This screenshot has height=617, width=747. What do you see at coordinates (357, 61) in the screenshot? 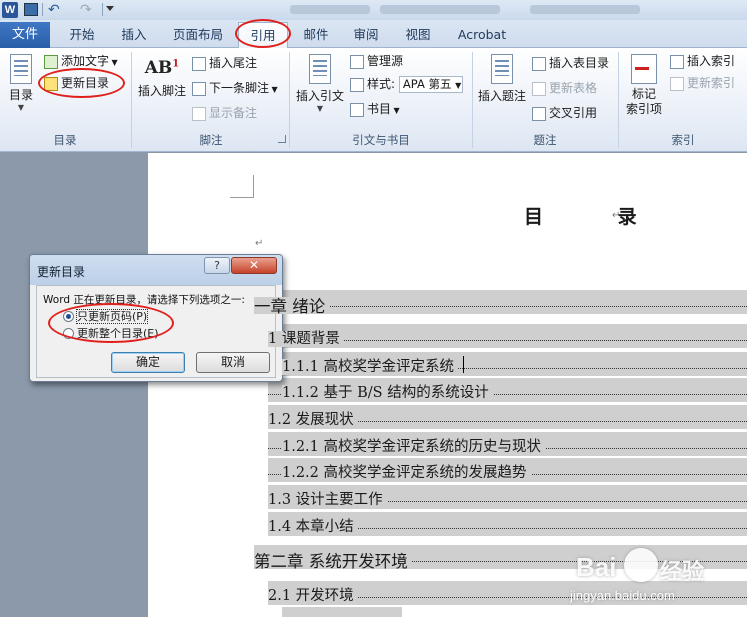
I see `manage-sources-icon` at bounding box center [357, 61].